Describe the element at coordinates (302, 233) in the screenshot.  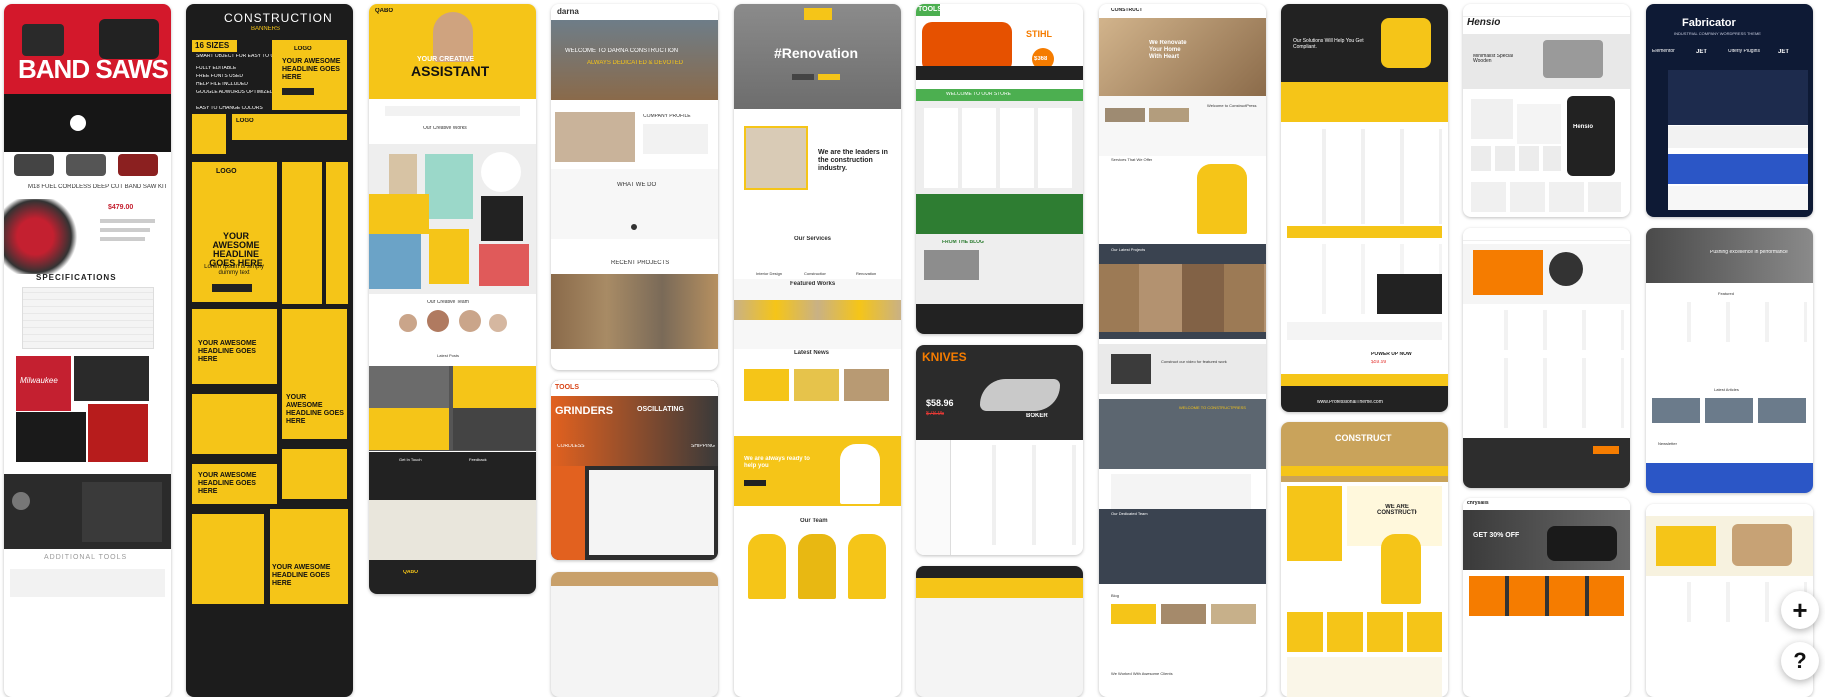
I see `banner-skyscraper` at that location.